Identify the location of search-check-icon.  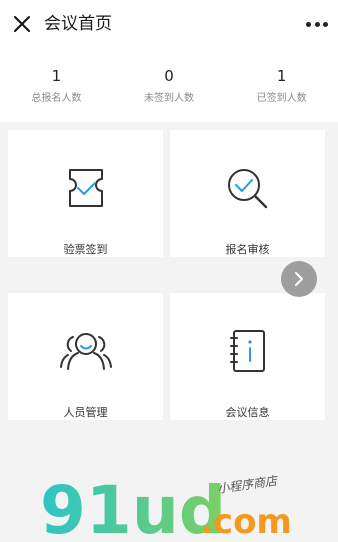
(247, 189).